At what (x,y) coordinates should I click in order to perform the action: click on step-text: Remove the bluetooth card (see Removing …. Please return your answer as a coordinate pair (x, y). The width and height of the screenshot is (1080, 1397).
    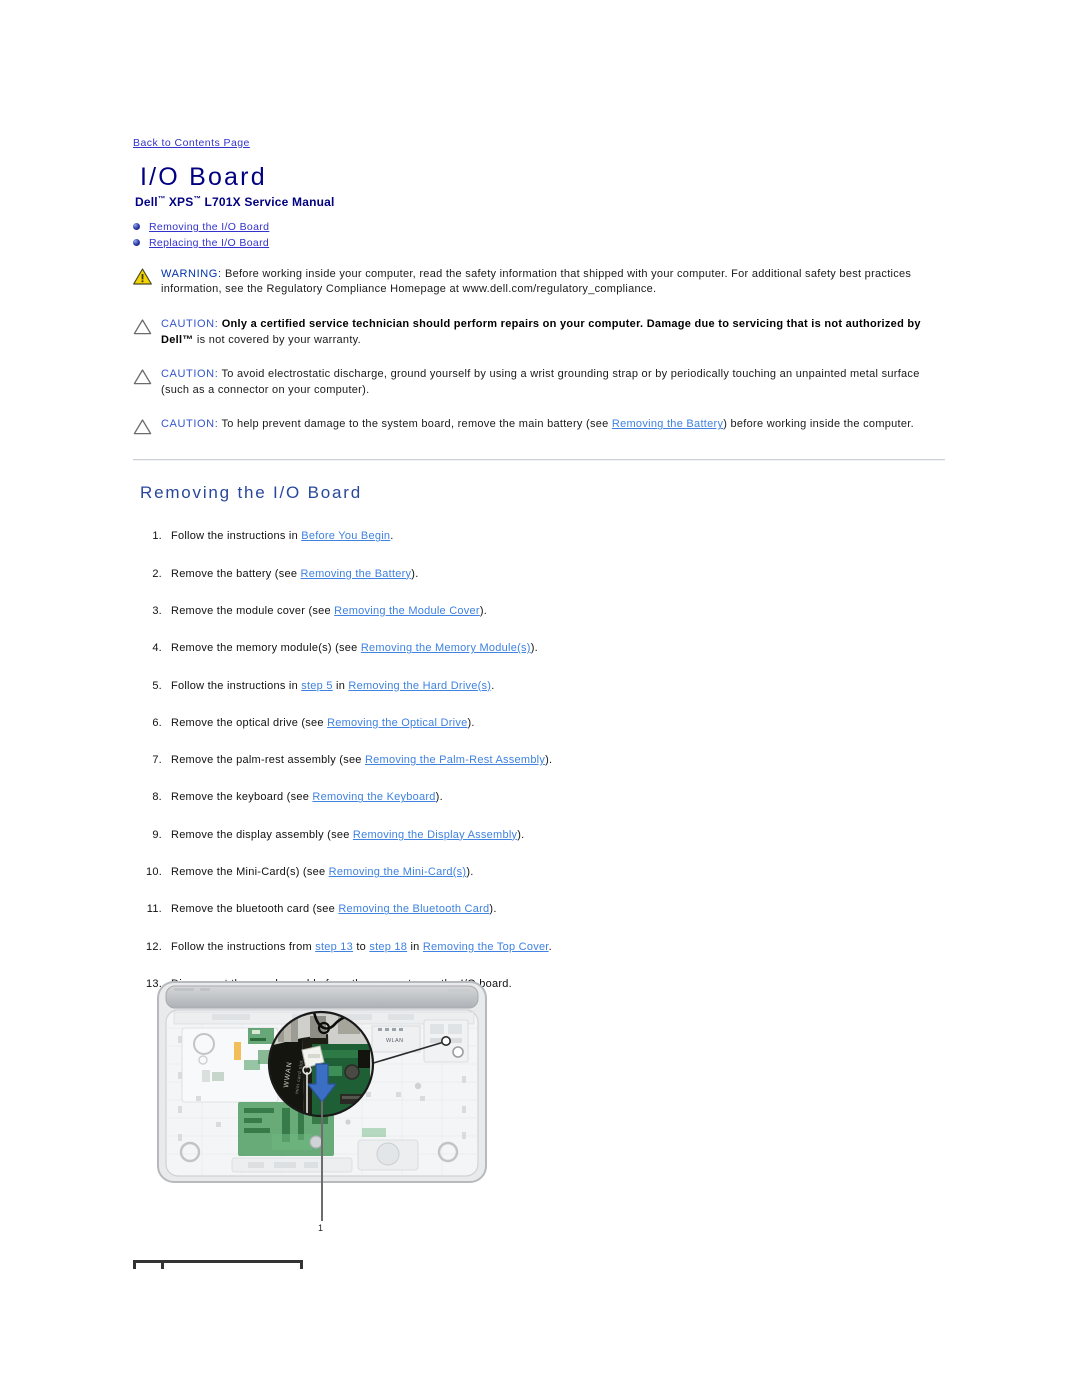
    Looking at the image, I should click on (559, 909).